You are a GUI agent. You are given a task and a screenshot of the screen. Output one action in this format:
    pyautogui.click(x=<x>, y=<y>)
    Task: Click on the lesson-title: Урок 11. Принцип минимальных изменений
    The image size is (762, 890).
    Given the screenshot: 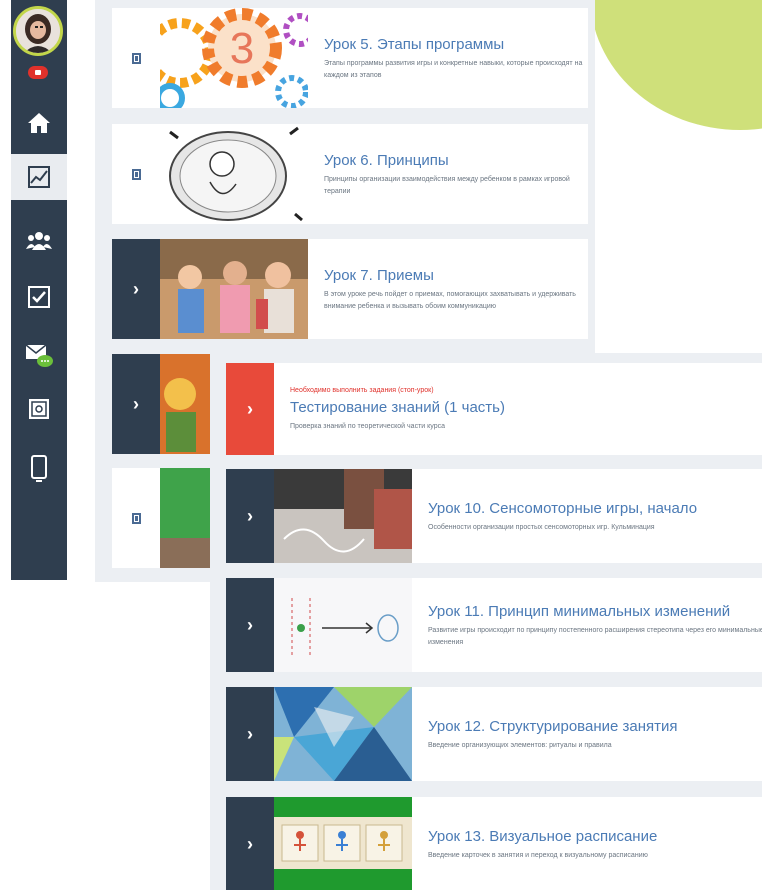 What is the action you would take?
    pyautogui.click(x=595, y=611)
    